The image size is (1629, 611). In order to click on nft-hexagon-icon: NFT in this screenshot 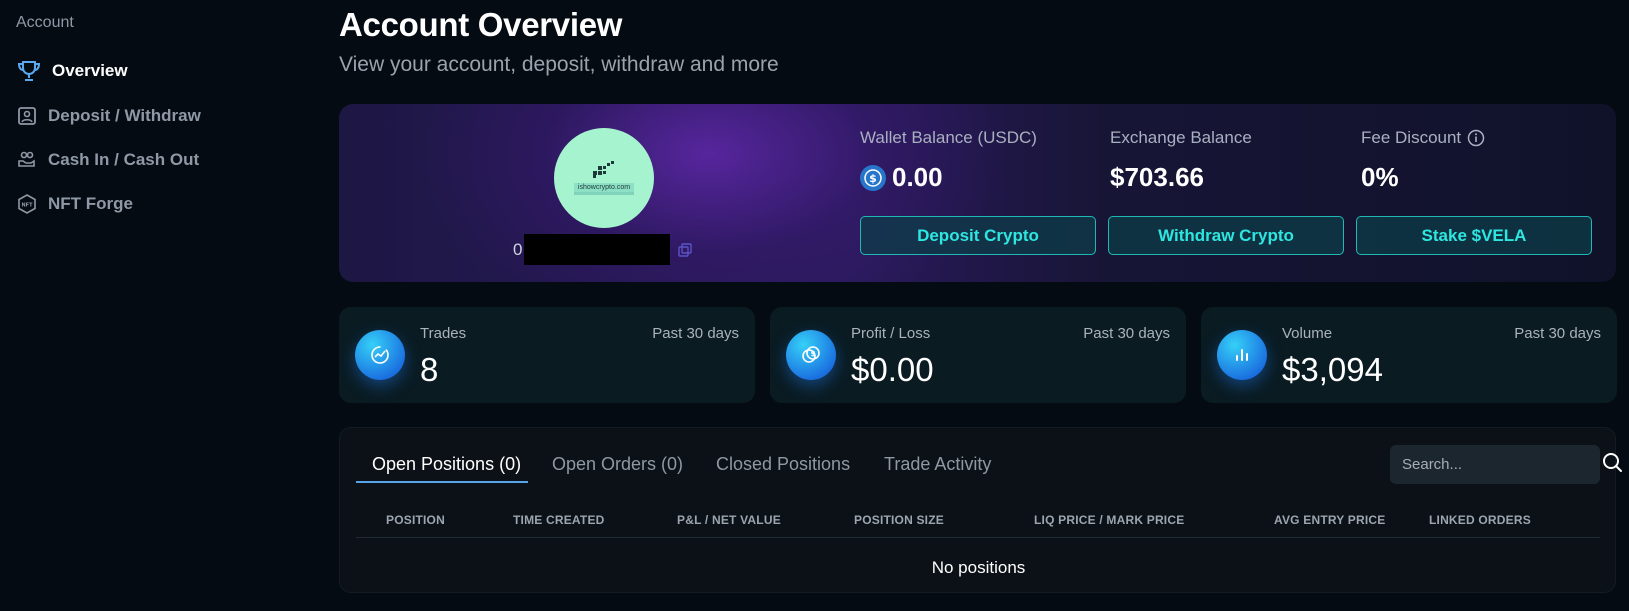, I will do `click(27, 204)`.